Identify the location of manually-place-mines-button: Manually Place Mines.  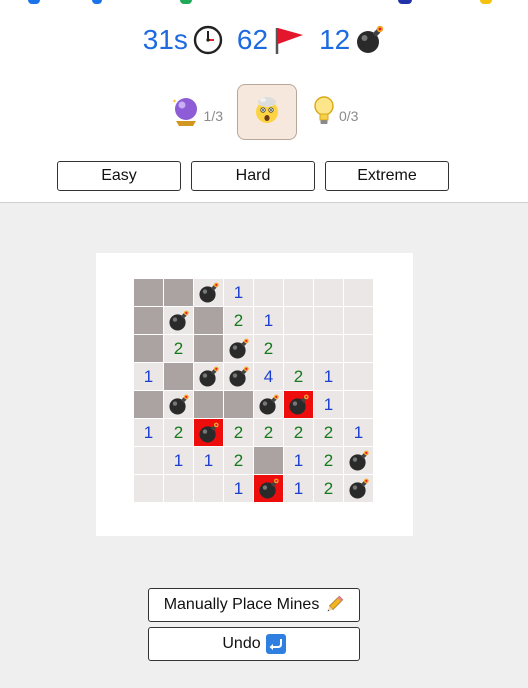
(254, 605).